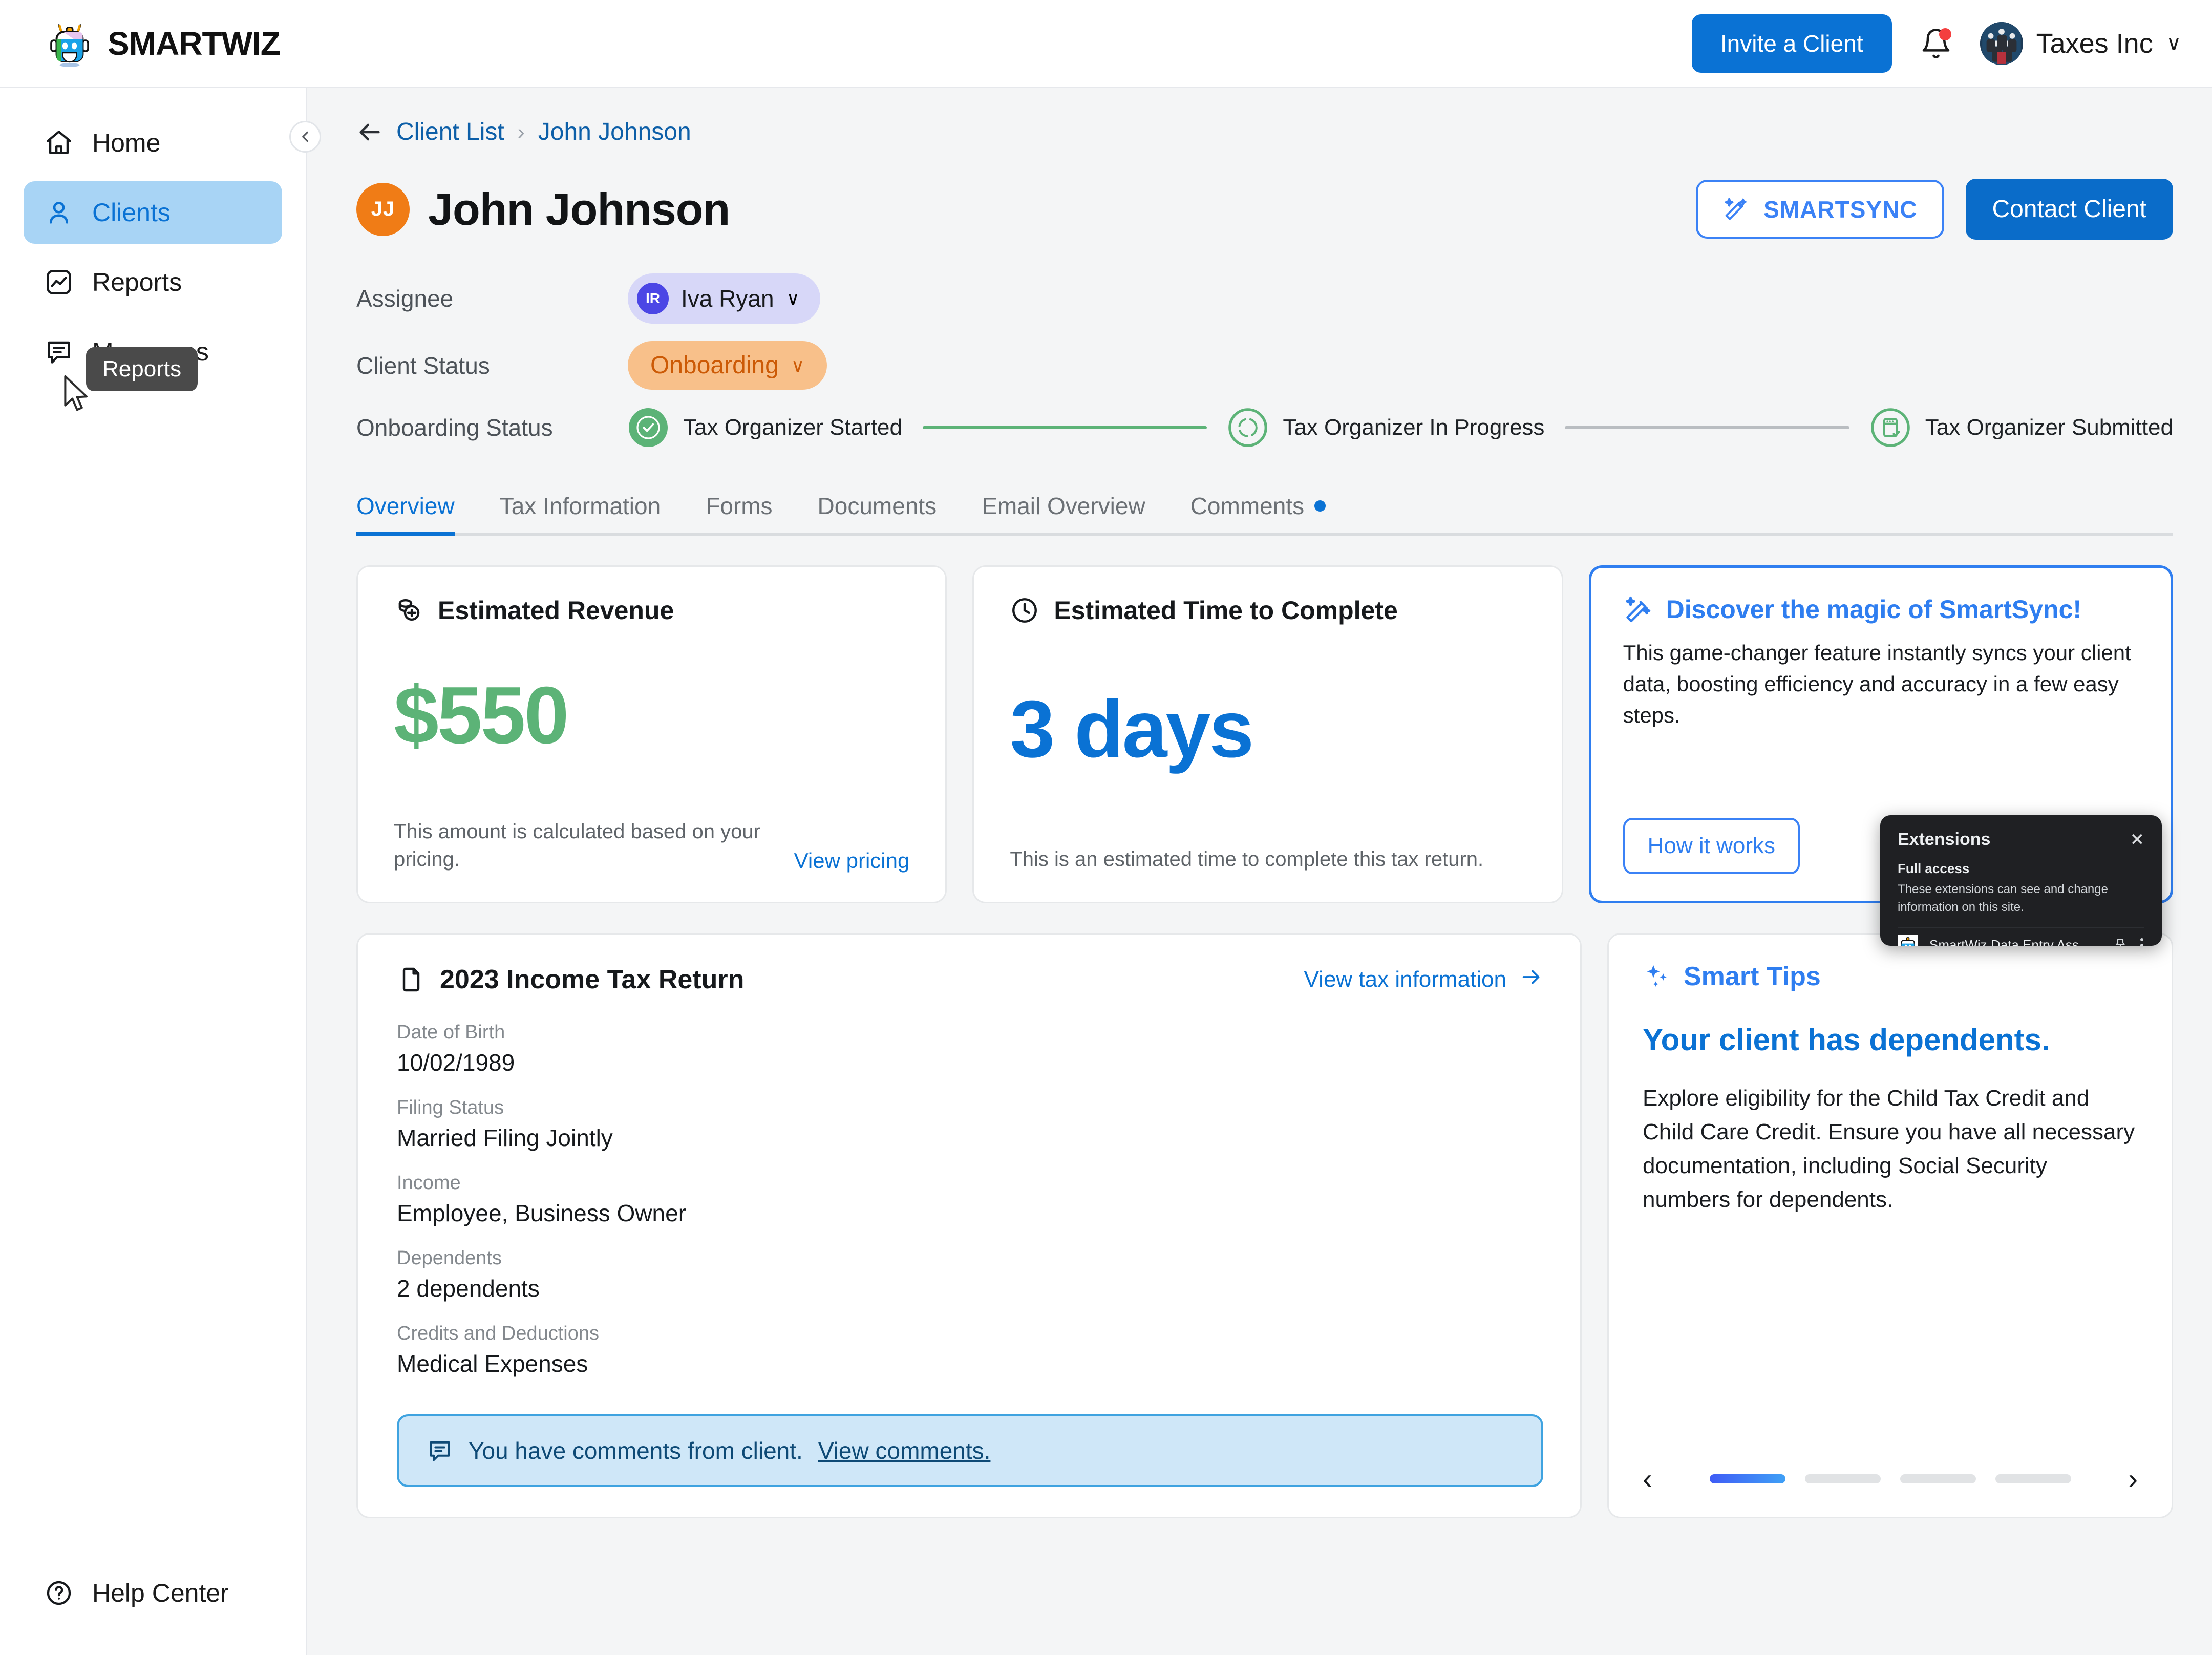  Describe the element at coordinates (429, 1183) in the screenshot. I see `field-label: Income` at that location.